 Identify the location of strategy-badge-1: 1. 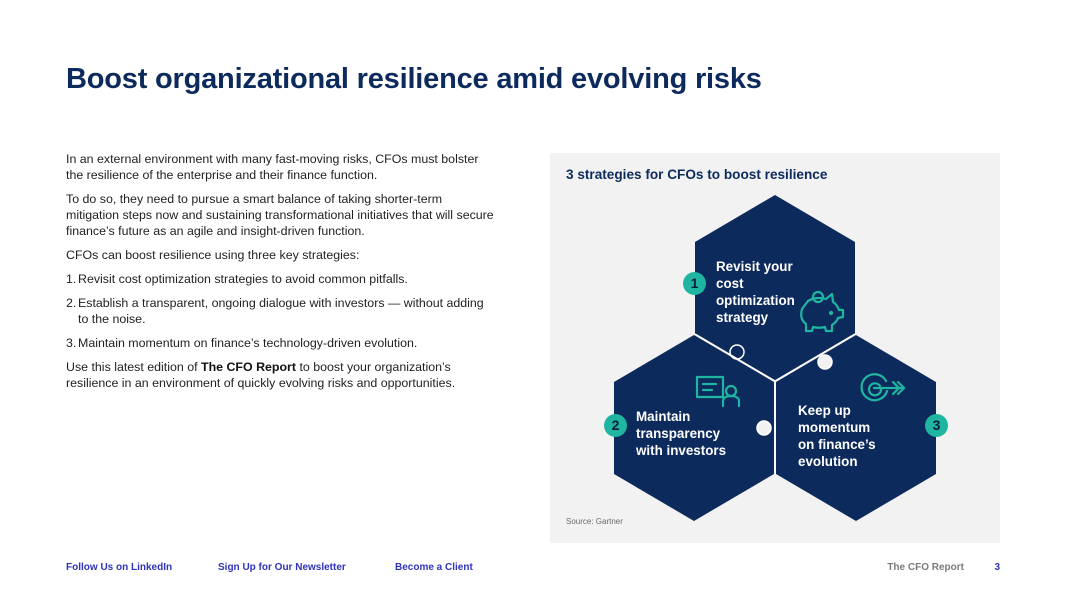
(694, 283).